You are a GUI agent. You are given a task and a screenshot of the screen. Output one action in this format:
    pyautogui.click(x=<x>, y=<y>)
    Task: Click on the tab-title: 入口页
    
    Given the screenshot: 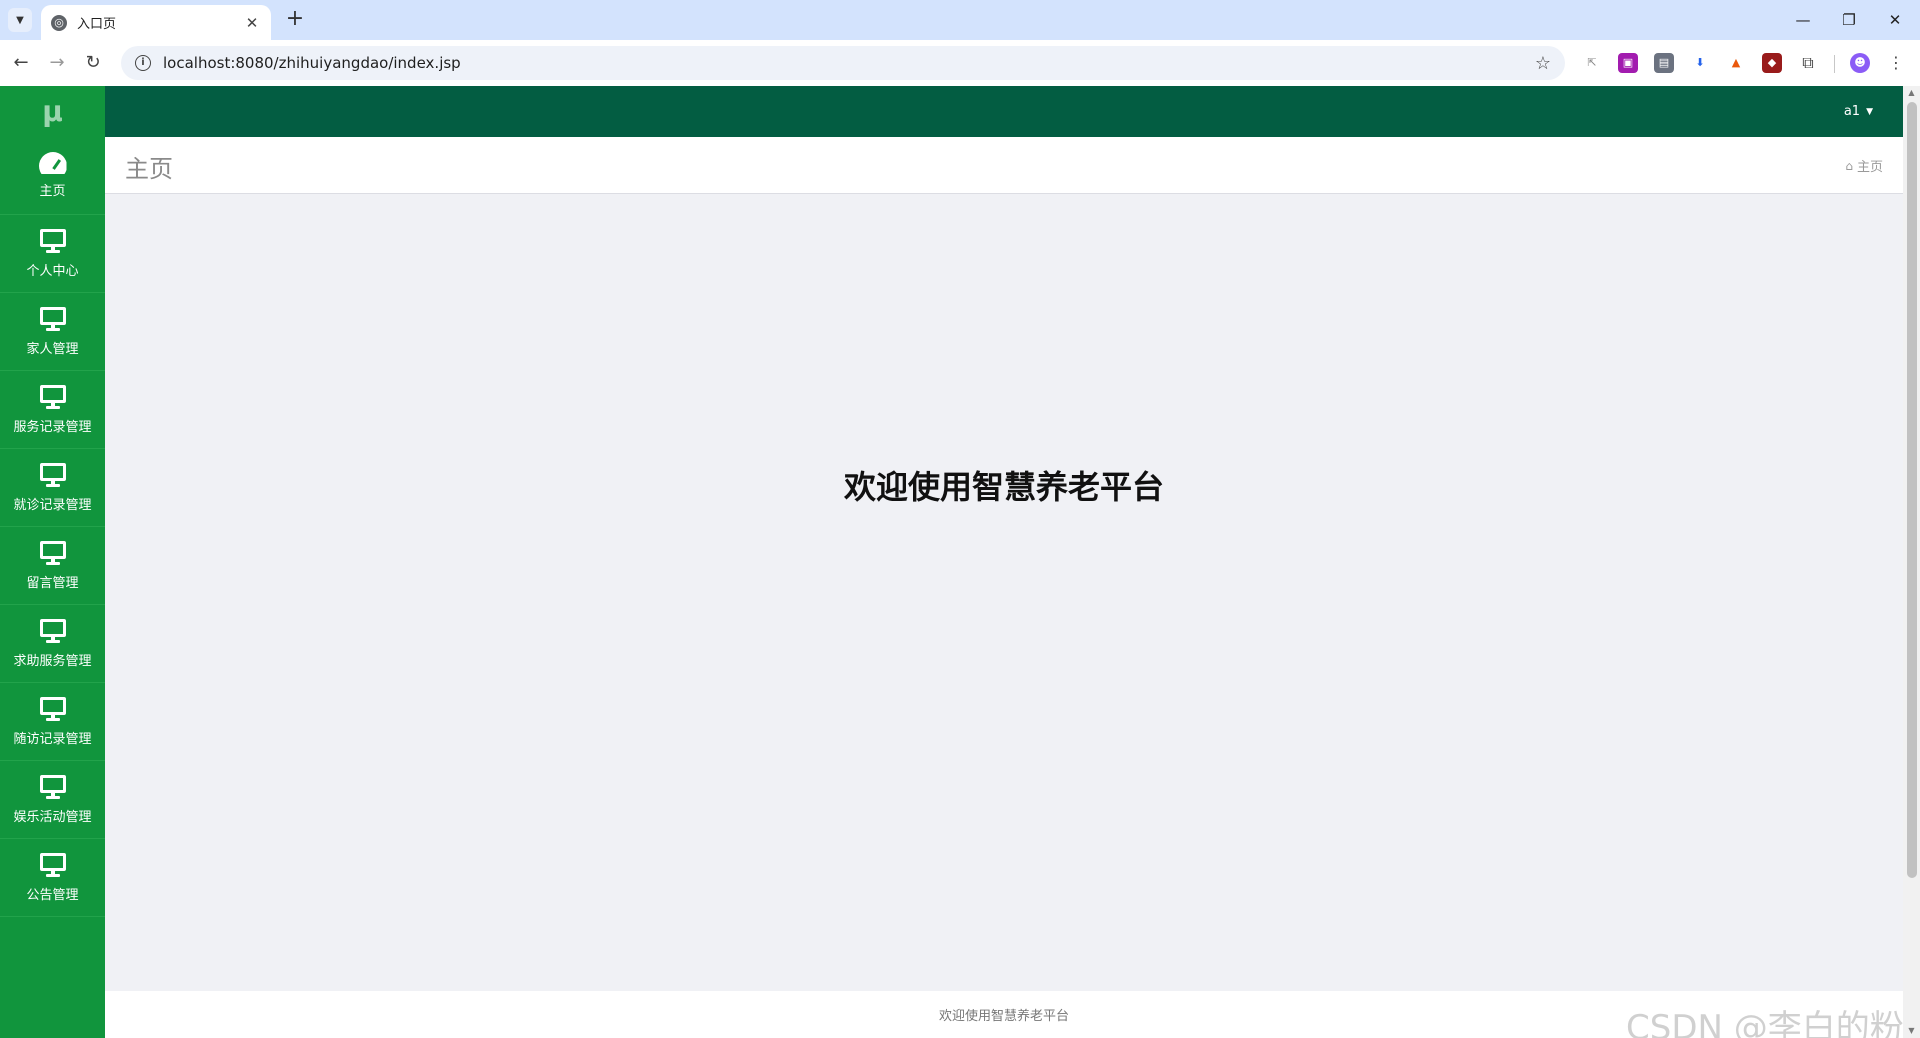 What is the action you would take?
    pyautogui.click(x=97, y=24)
    